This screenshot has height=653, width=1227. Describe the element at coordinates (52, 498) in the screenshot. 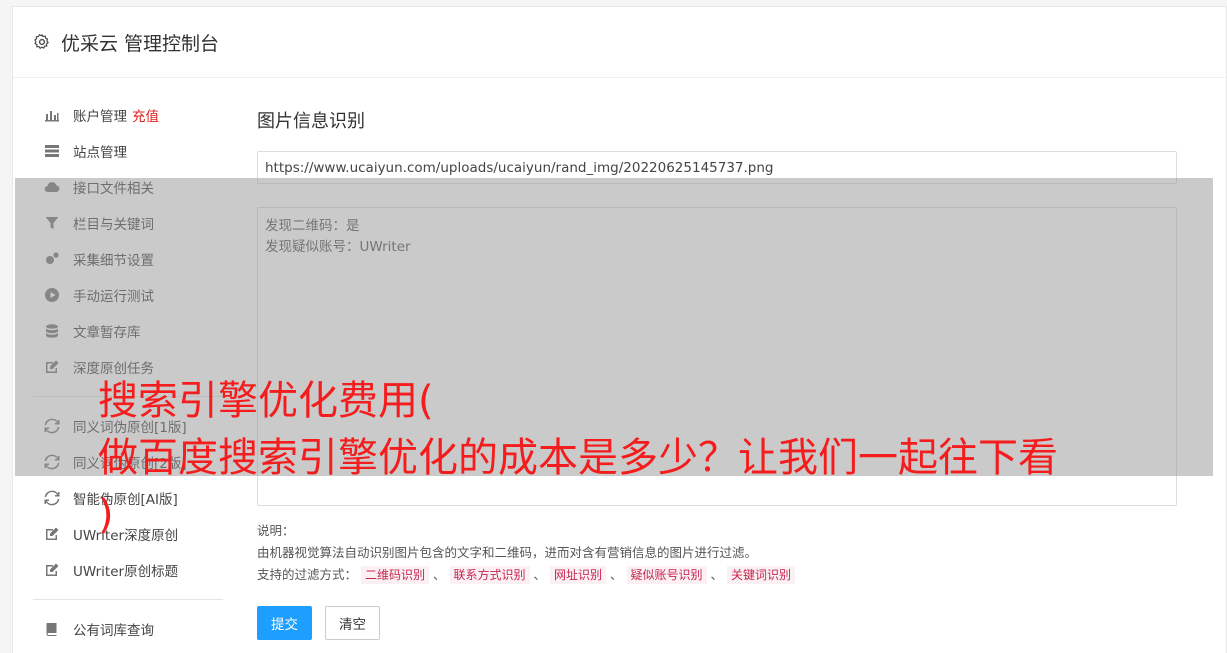

I see `refresh-icon` at that location.